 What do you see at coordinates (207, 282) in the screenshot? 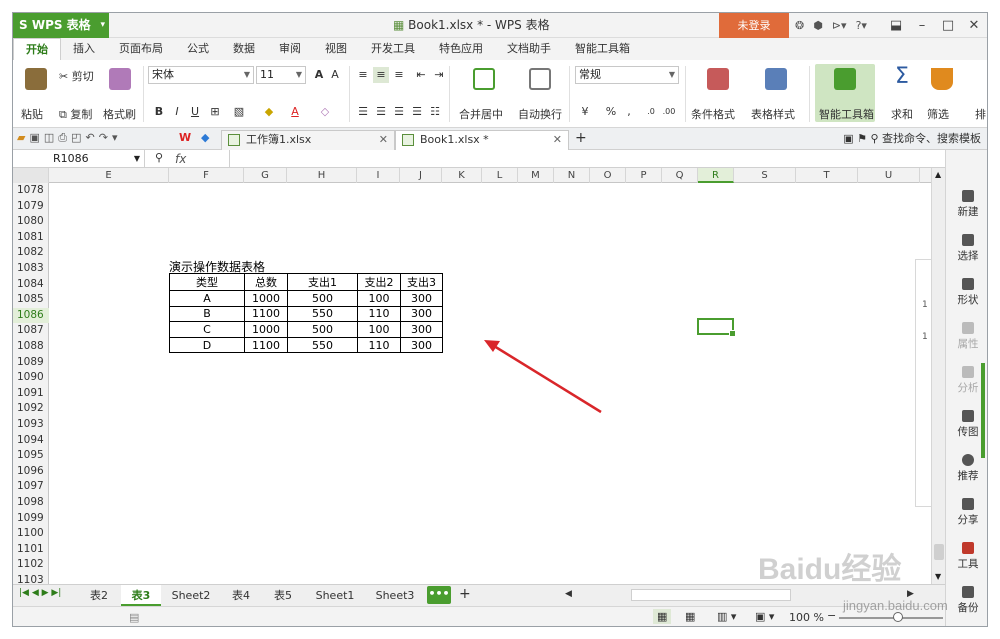
I see `table-header-cell: 类型` at bounding box center [207, 282].